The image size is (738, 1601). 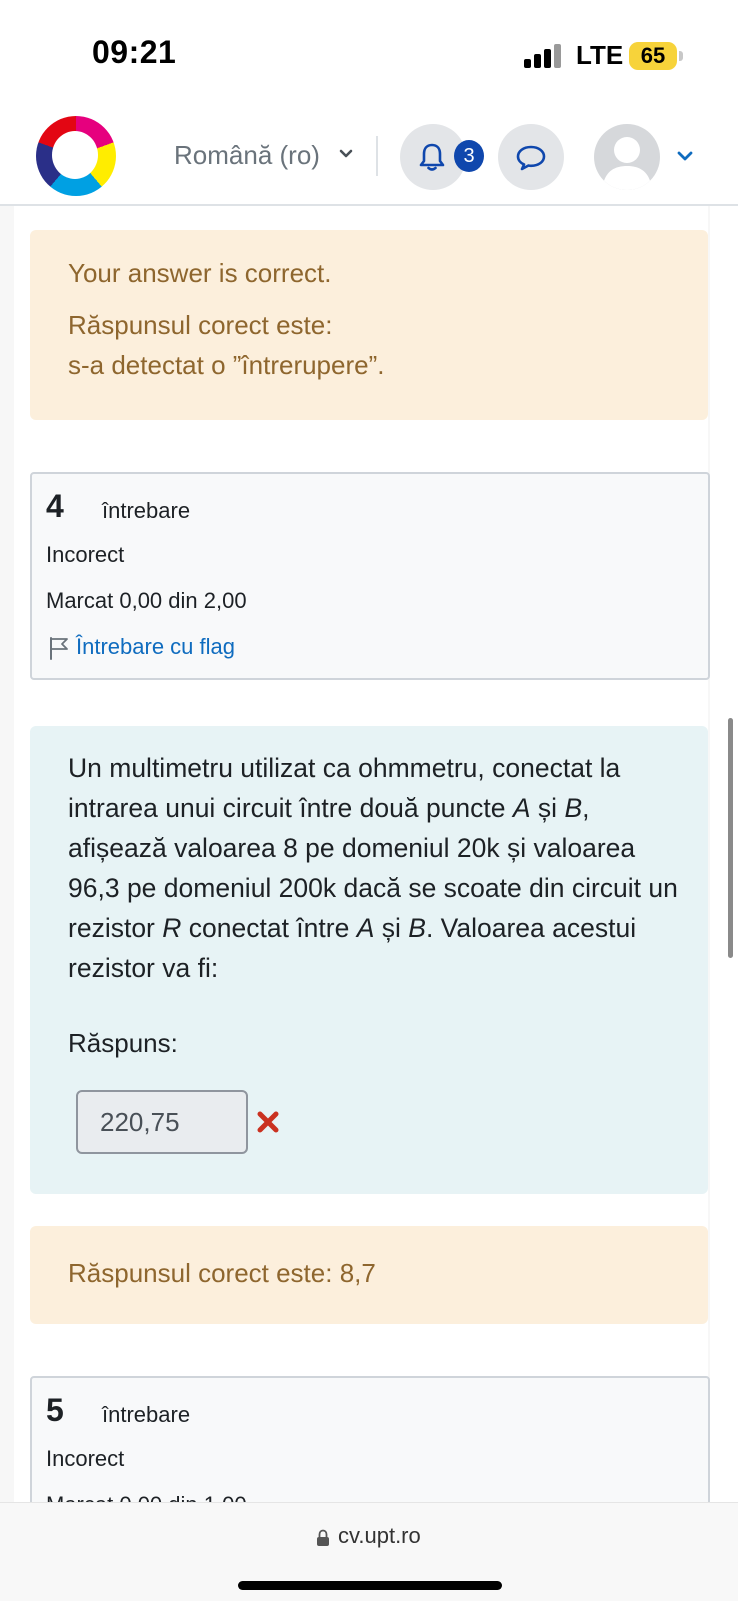 What do you see at coordinates (200, 273) in the screenshot?
I see `feedback-text: Your answer is correct.` at bounding box center [200, 273].